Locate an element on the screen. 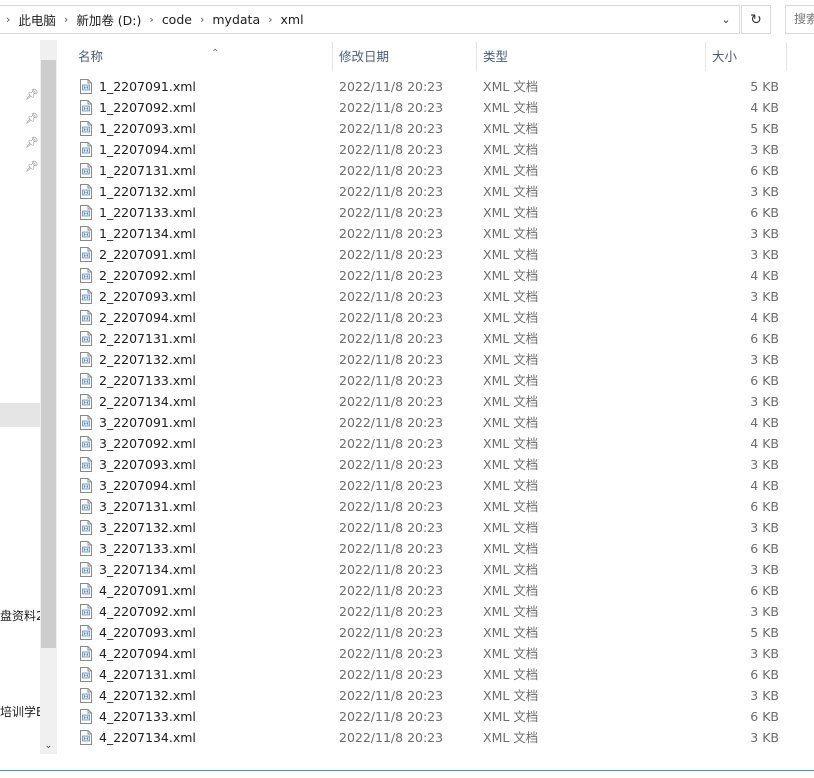  file-row: 1_2207134.xml 2022/11/8 20:23 XML 文档 3 KB is located at coordinates (422, 233).